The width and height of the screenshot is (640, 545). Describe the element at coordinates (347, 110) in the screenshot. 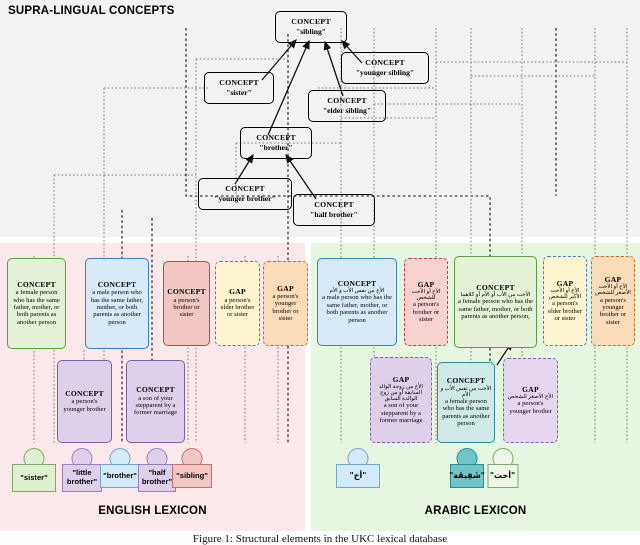

I see `node-label: "elder sibling"` at that location.